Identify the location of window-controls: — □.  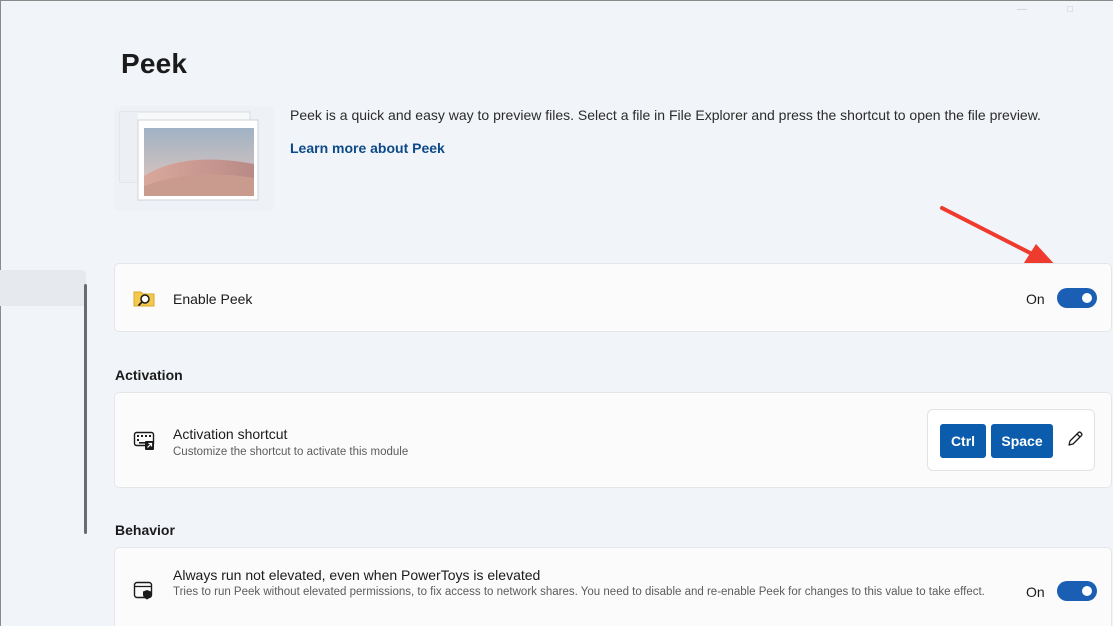
(1045, 9).